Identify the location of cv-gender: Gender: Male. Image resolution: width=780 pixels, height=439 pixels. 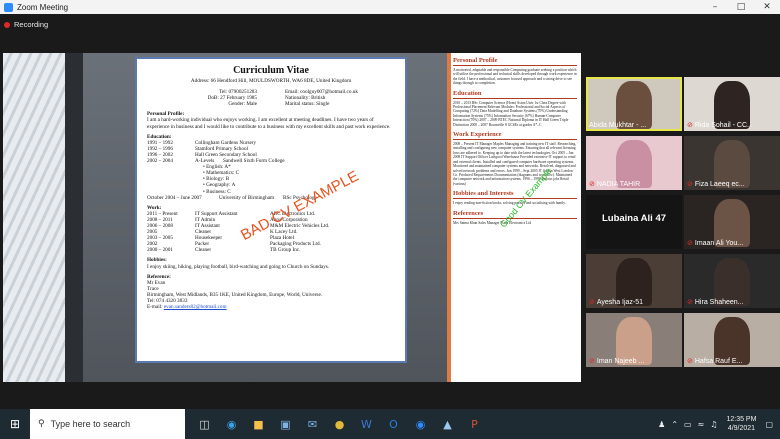
(242, 104).